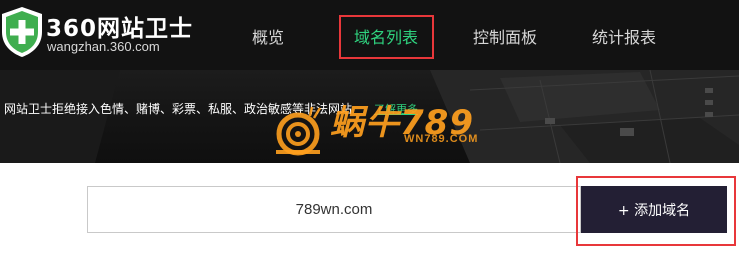 The image size is (739, 254). What do you see at coordinates (441, 139) in the screenshot?
I see `watermark-url: WN789.COM` at bounding box center [441, 139].